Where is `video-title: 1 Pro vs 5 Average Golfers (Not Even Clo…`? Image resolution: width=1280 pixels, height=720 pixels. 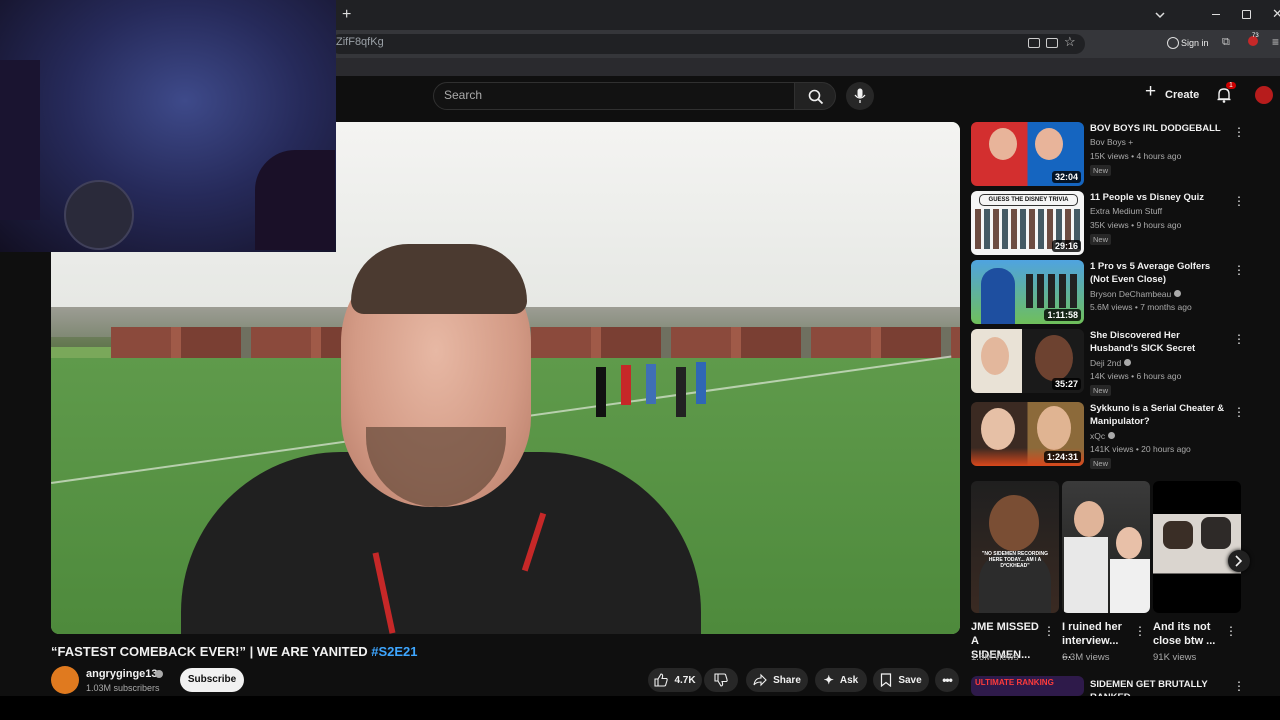 video-title: 1 Pro vs 5 Average Golfers (Not Even Clo… is located at coordinates (1160, 273).